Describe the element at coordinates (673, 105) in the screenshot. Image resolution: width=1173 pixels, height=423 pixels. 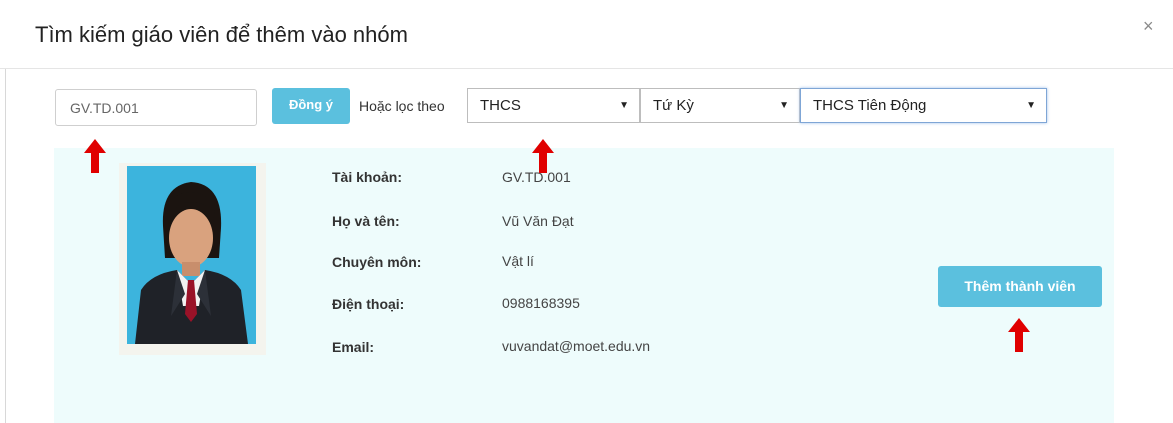
I see `district-select-value: Tứ Kỳ` at that location.